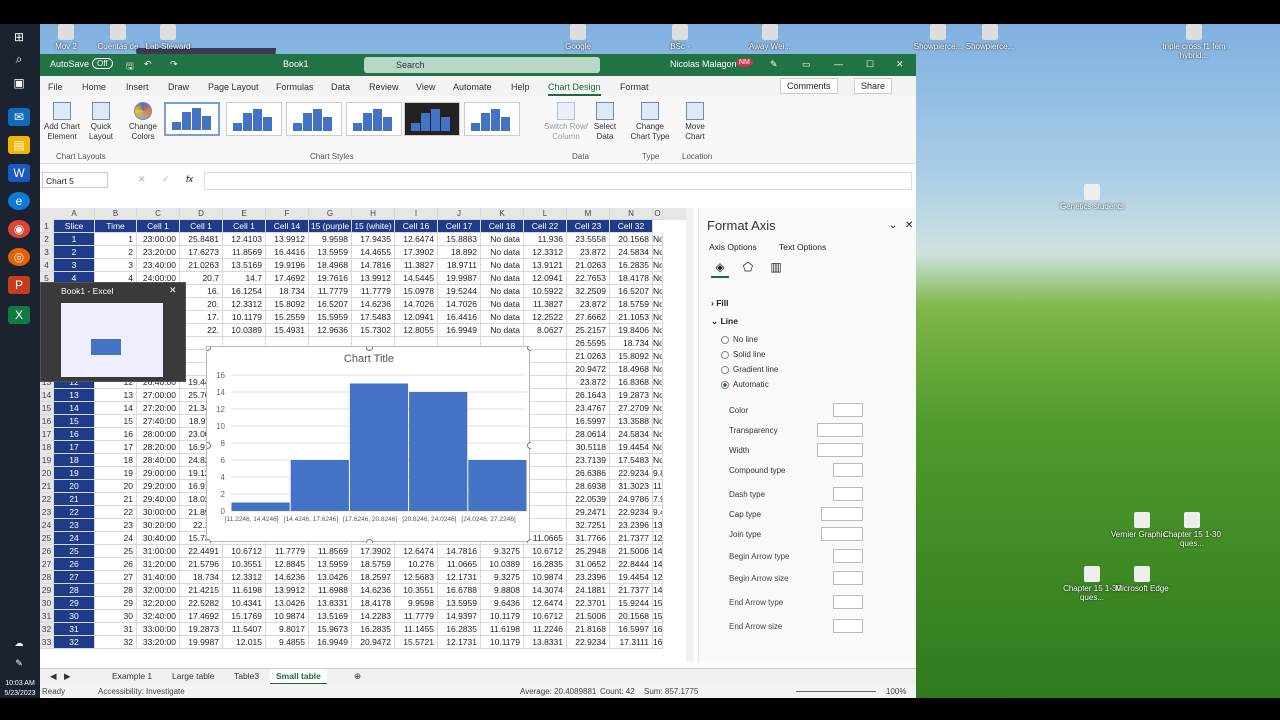 Image resolution: width=1280 pixels, height=720 pixels. What do you see at coordinates (158, 395) in the screenshot?
I see `table-cell: 27:00:00` at bounding box center [158, 395].